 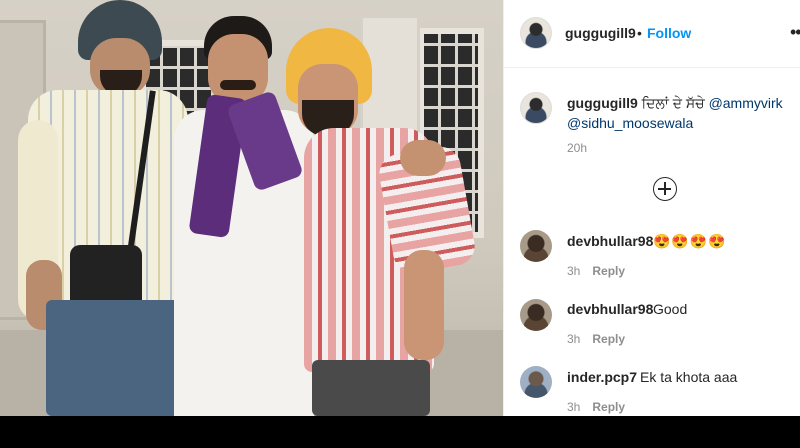 I want to click on comment-text: Good, so click(x=670, y=309).